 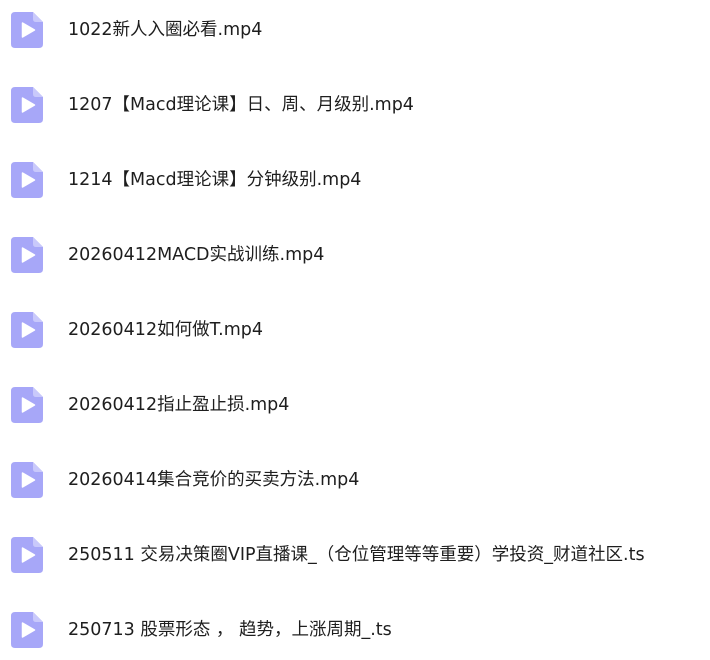 I want to click on file-row: 250713 股票形态 ， 趋势，上涨周期_.ts, so click(x=355, y=630).